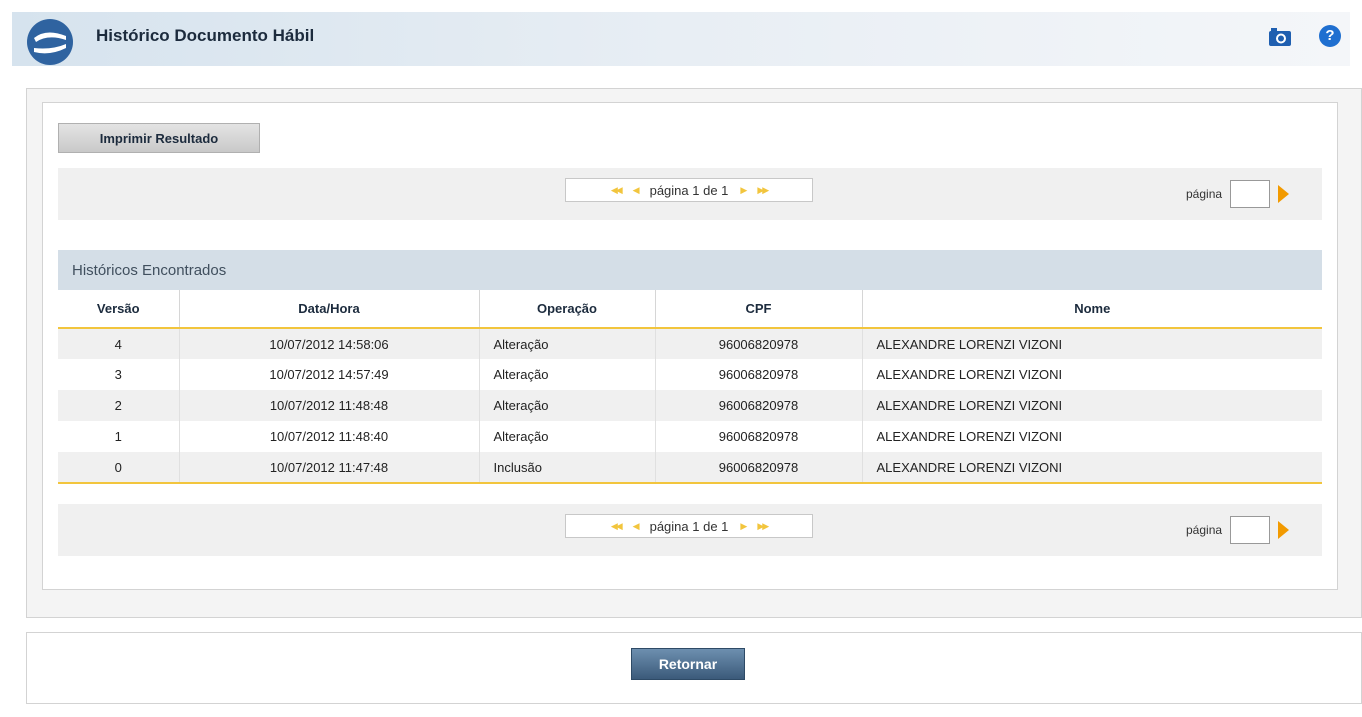 This screenshot has width=1362, height=717. What do you see at coordinates (119, 309) in the screenshot?
I see `column-header: Versão` at bounding box center [119, 309].